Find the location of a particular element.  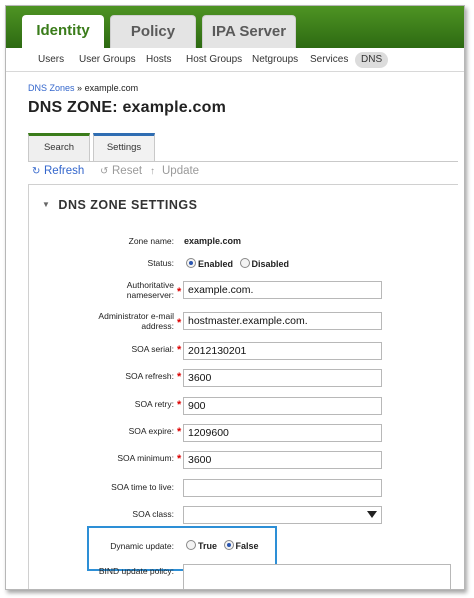

refresh-icon: ↻ is located at coordinates (36, 171).